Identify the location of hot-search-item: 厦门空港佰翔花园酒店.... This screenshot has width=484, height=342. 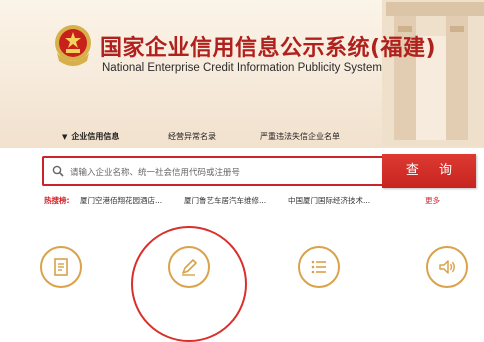
(121, 200).